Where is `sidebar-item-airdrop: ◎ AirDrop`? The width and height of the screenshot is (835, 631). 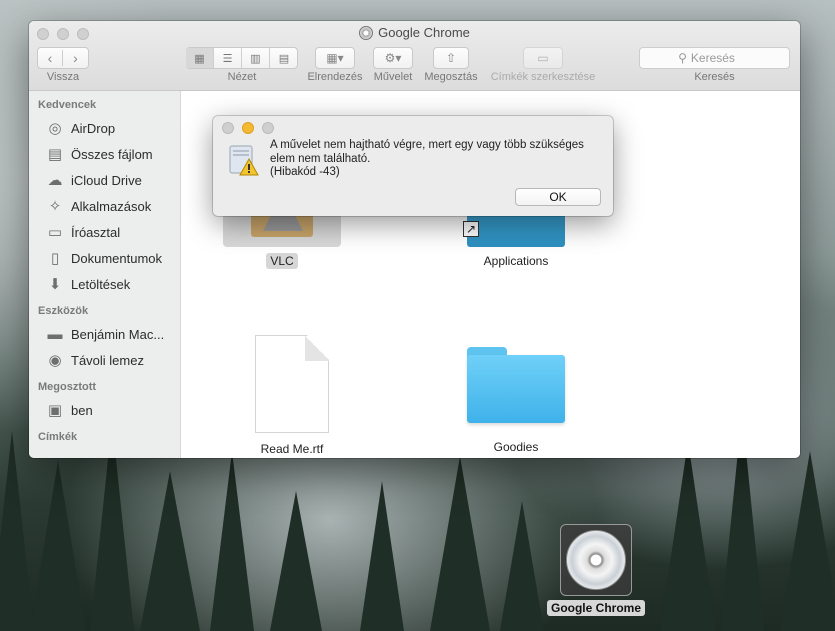 sidebar-item-airdrop: ◎ AirDrop is located at coordinates (104, 128).